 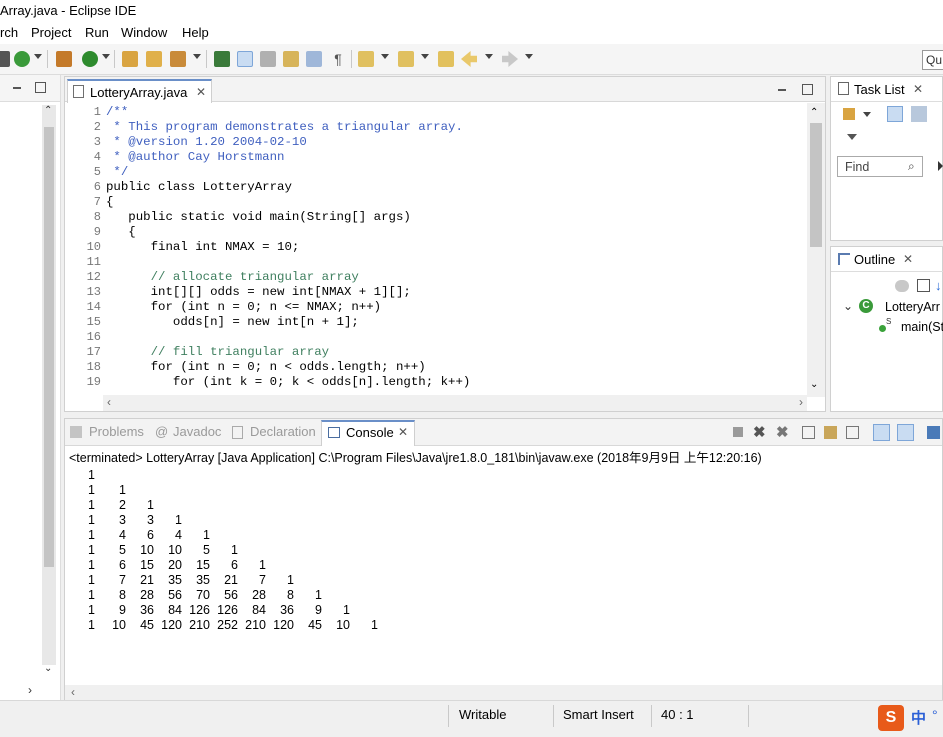 What do you see at coordinates (287, 610) in the screenshot?
I see `console-value: 36` at bounding box center [287, 610].